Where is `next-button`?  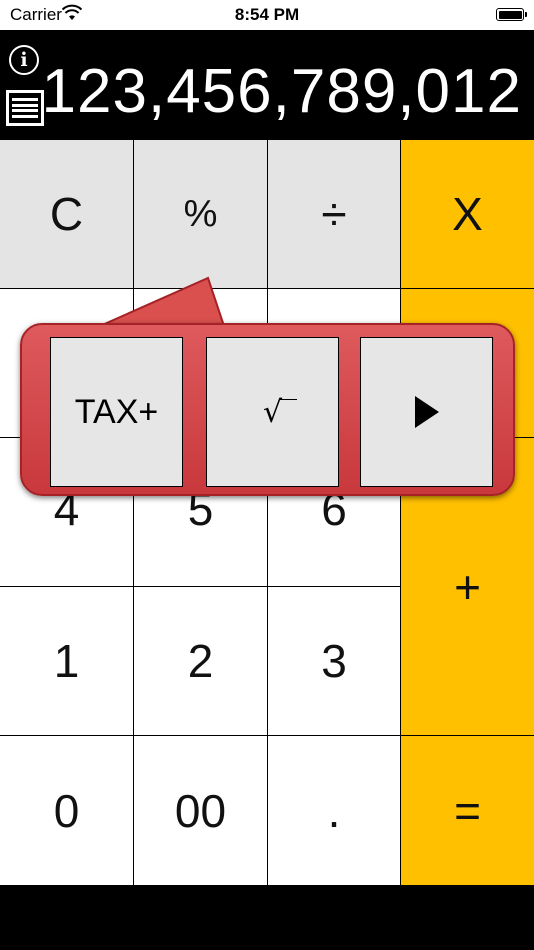 next-button is located at coordinates (426, 412).